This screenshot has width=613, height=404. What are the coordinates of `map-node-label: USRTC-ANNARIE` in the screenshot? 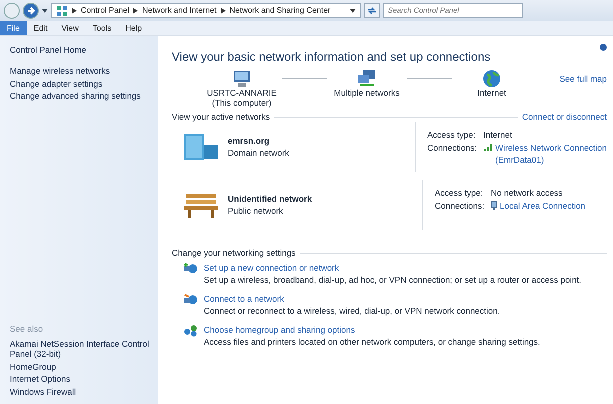 It's located at (242, 93).